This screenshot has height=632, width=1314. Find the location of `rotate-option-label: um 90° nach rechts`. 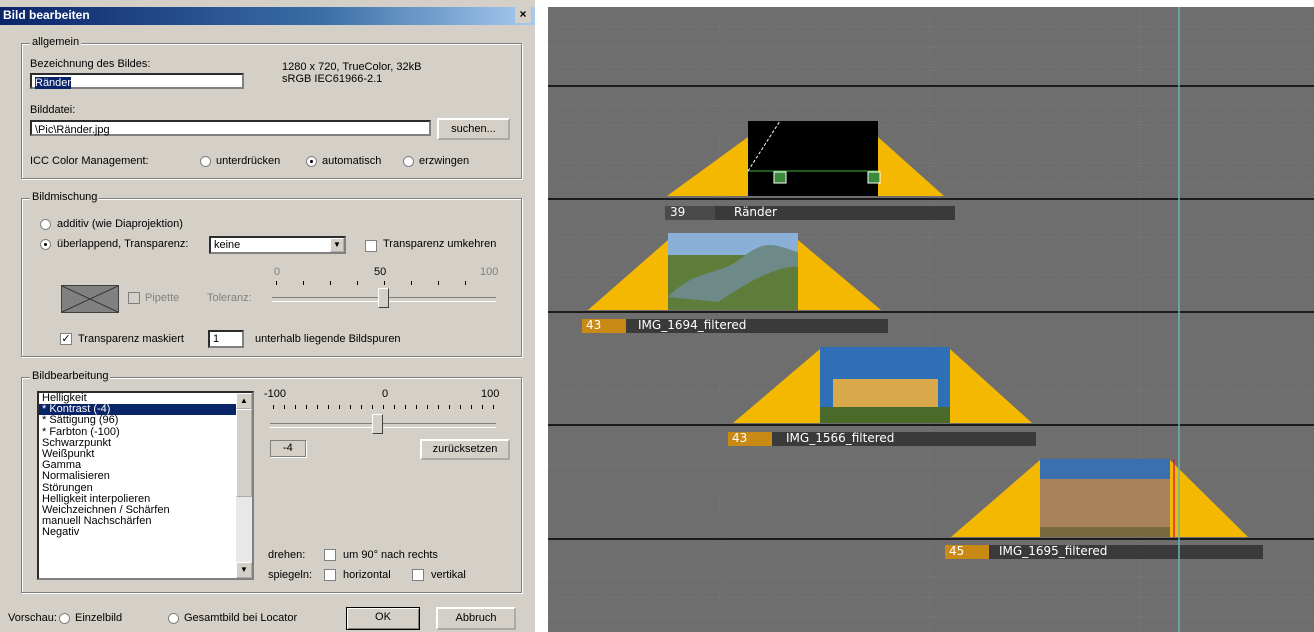

rotate-option-label: um 90° nach rechts is located at coordinates (390, 555).